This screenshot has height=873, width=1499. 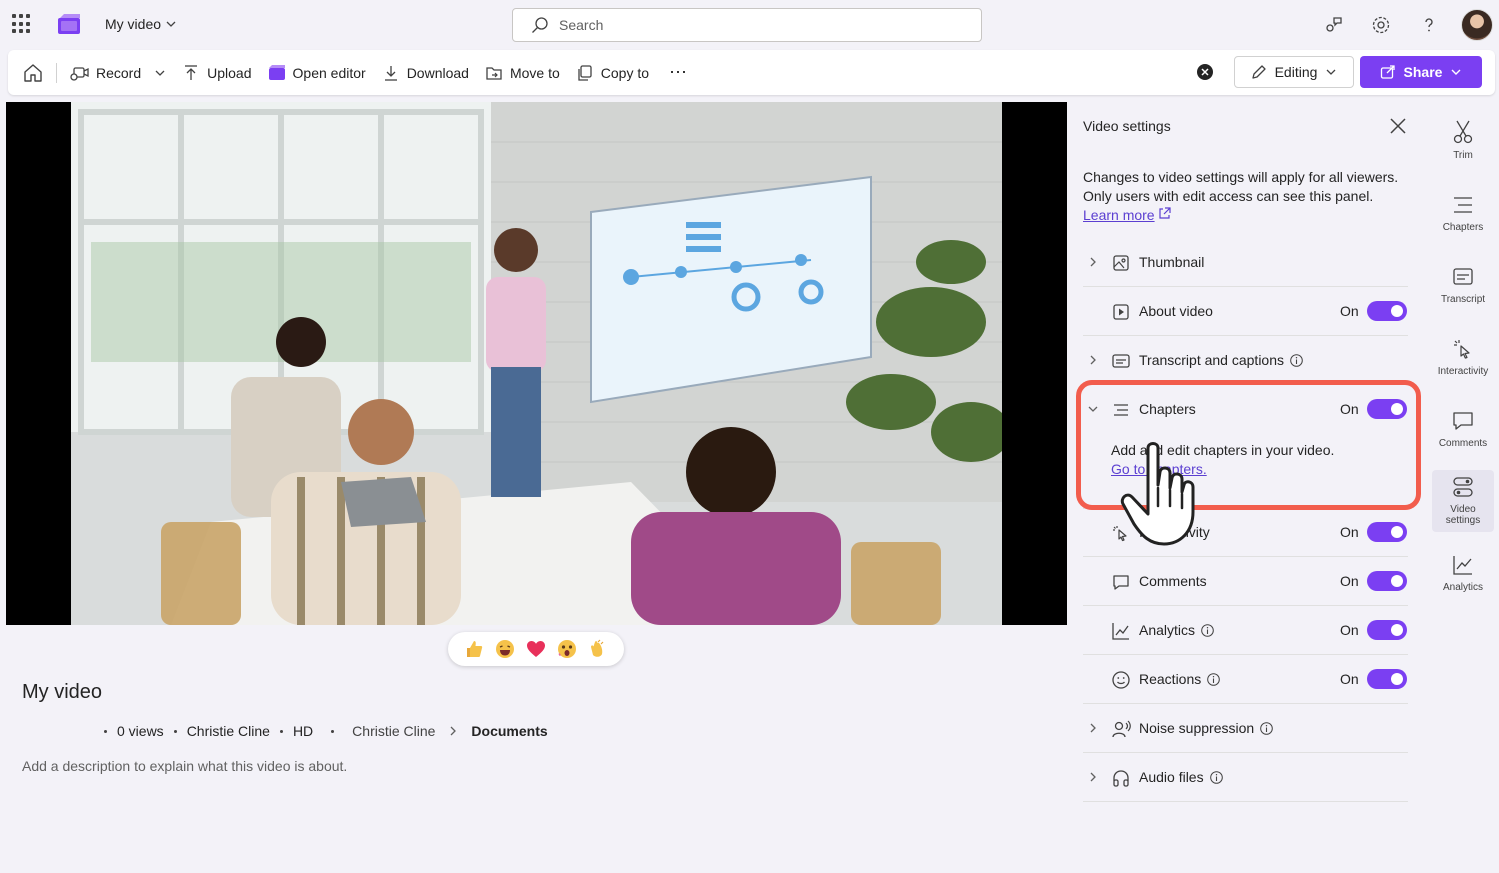 I want to click on chapters-toggle, so click(x=1387, y=409).